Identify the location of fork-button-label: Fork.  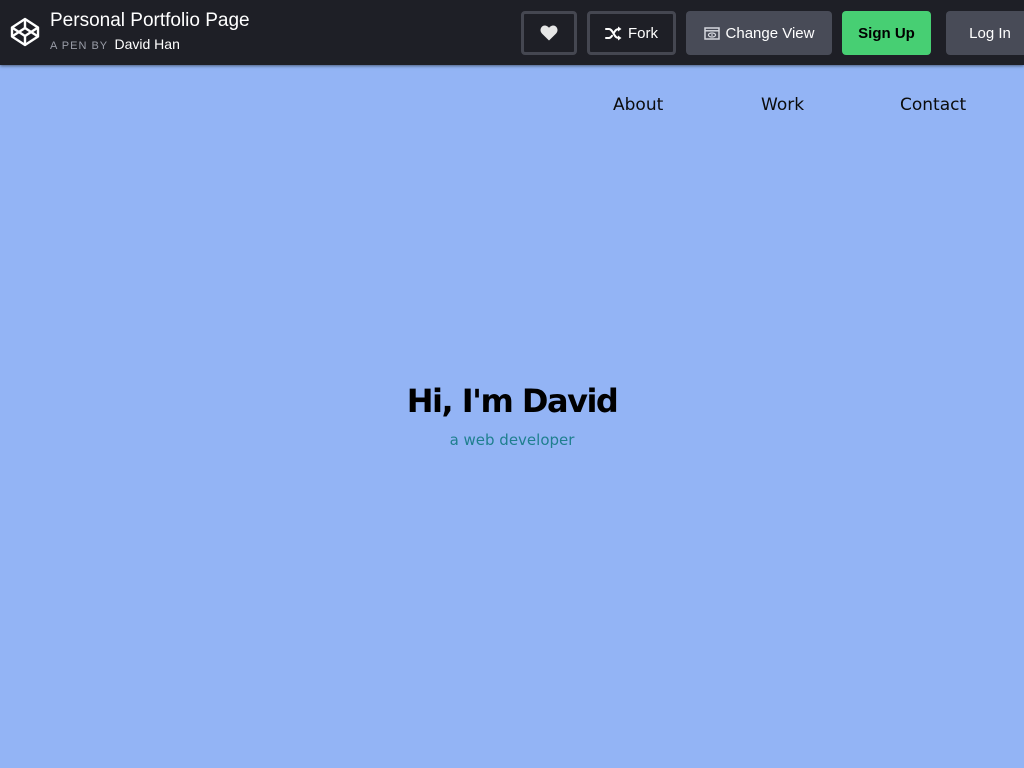
(643, 33).